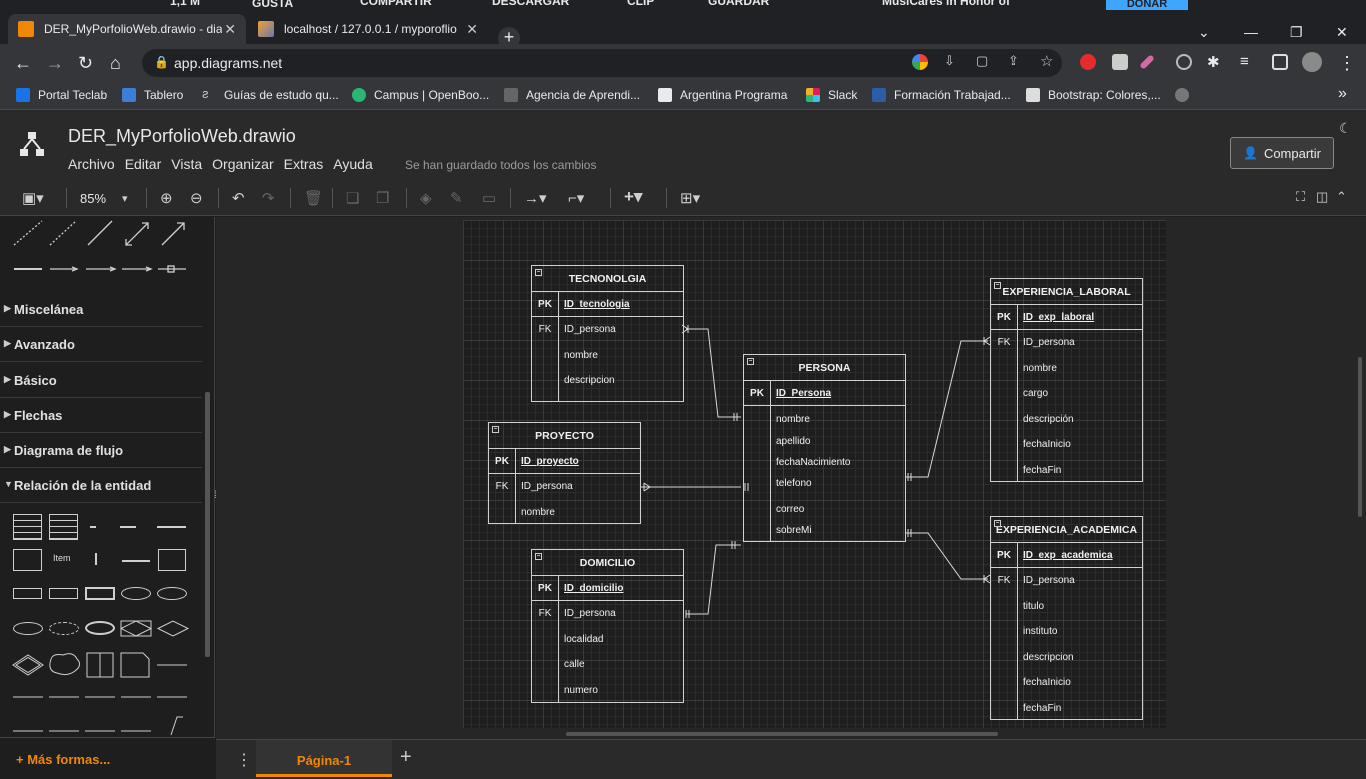  I want to click on bookmark-item: Argentina Programa, so click(722, 95).